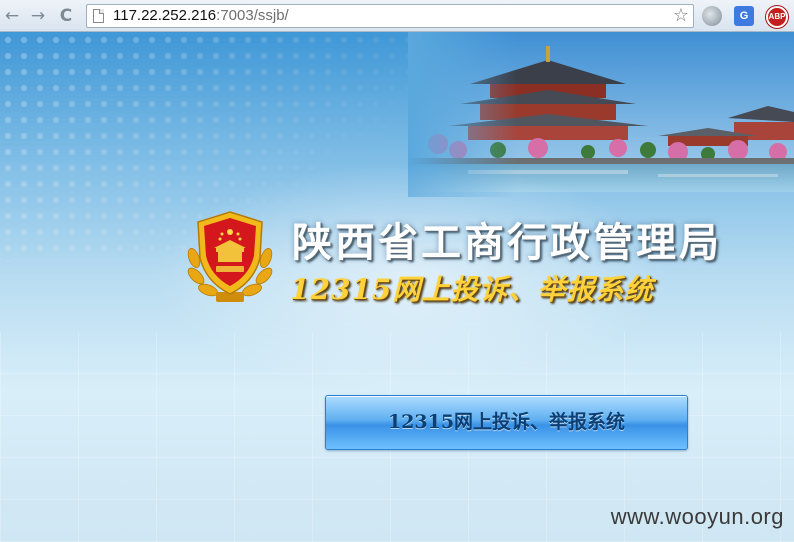  Describe the element at coordinates (66, 16) in the screenshot. I see `reload-icon: C` at that location.